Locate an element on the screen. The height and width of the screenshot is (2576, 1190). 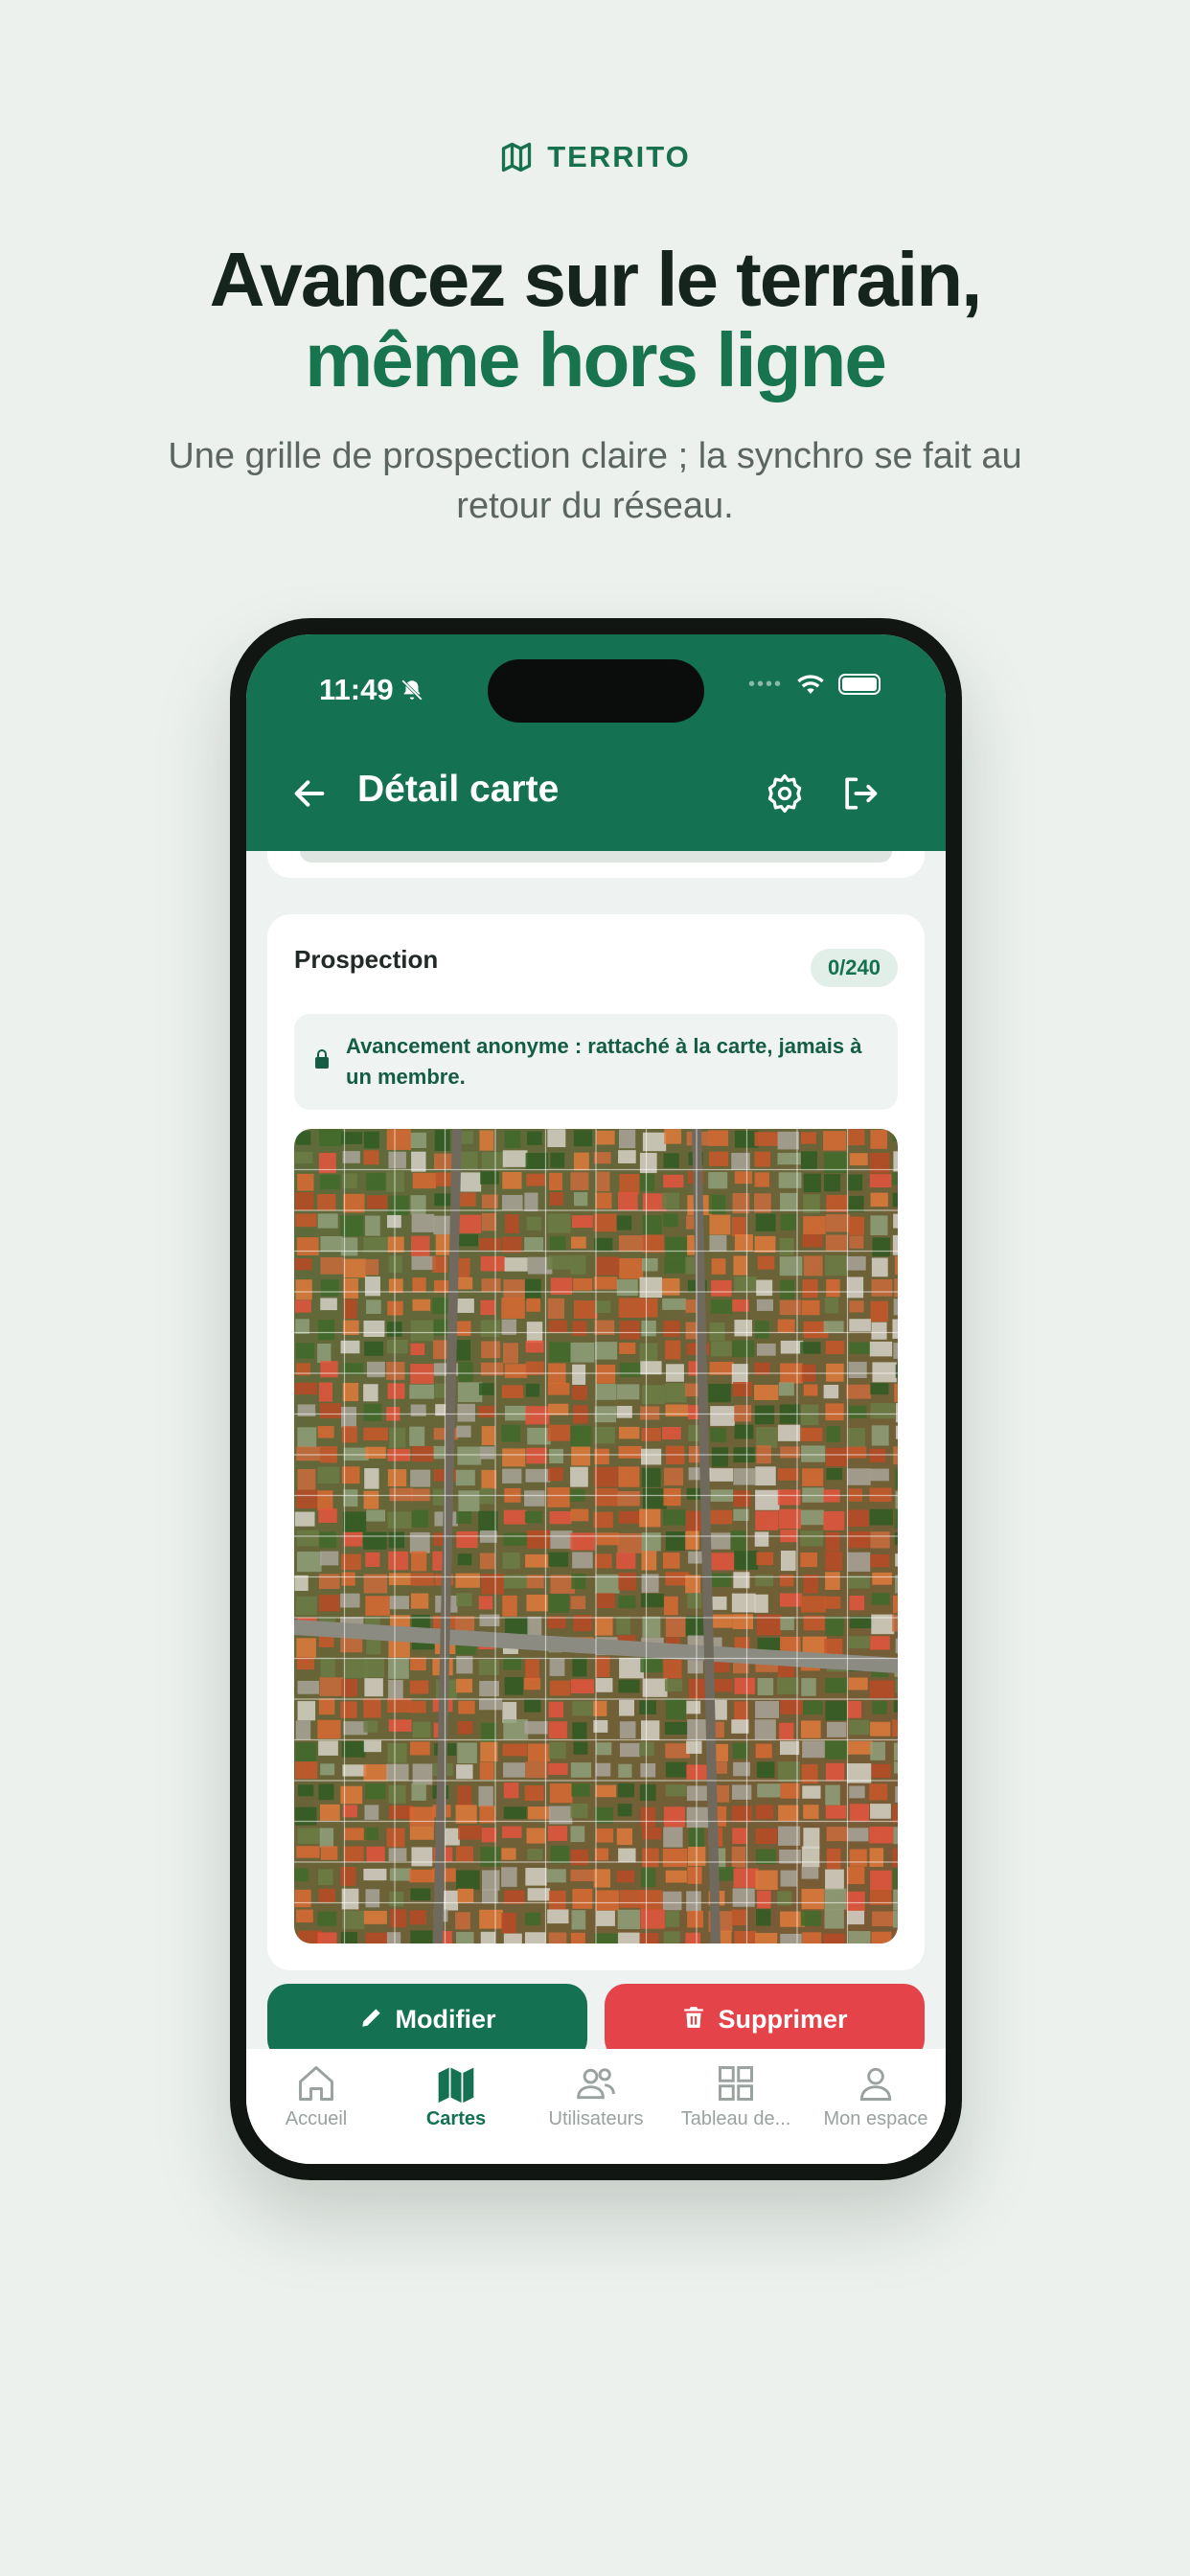
tab-accueil: Accueil is located at coordinates (316, 2106).